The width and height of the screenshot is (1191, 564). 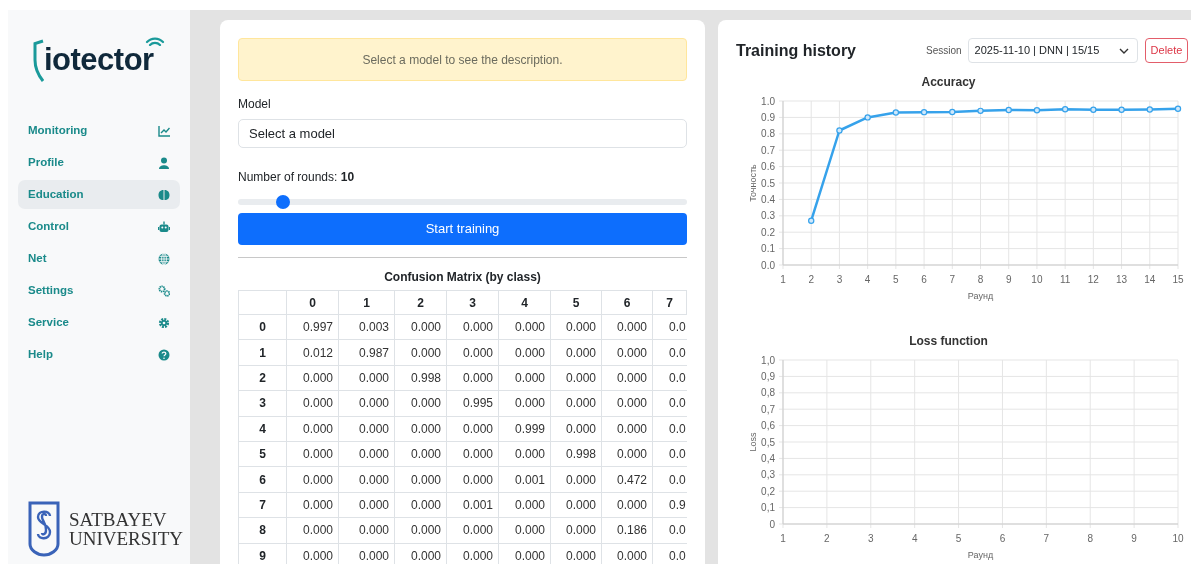 What do you see at coordinates (768, 360) in the screenshot?
I see `axis-label: 1,0` at bounding box center [768, 360].